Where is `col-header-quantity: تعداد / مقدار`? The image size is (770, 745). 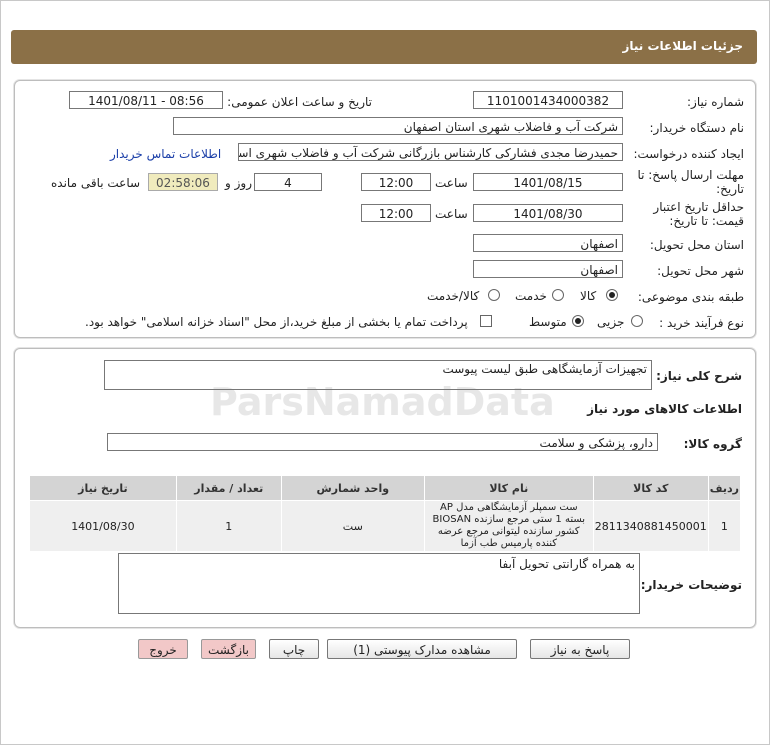
col-header-quantity: تعداد / مقدار is located at coordinates (228, 488).